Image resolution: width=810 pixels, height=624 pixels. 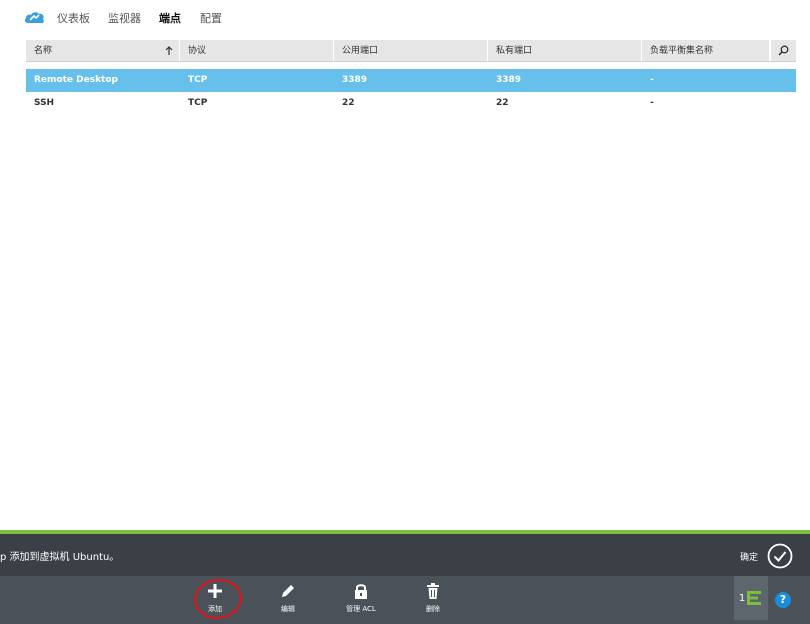 I want to click on column-header-public-port: 公用端口, so click(x=411, y=50).